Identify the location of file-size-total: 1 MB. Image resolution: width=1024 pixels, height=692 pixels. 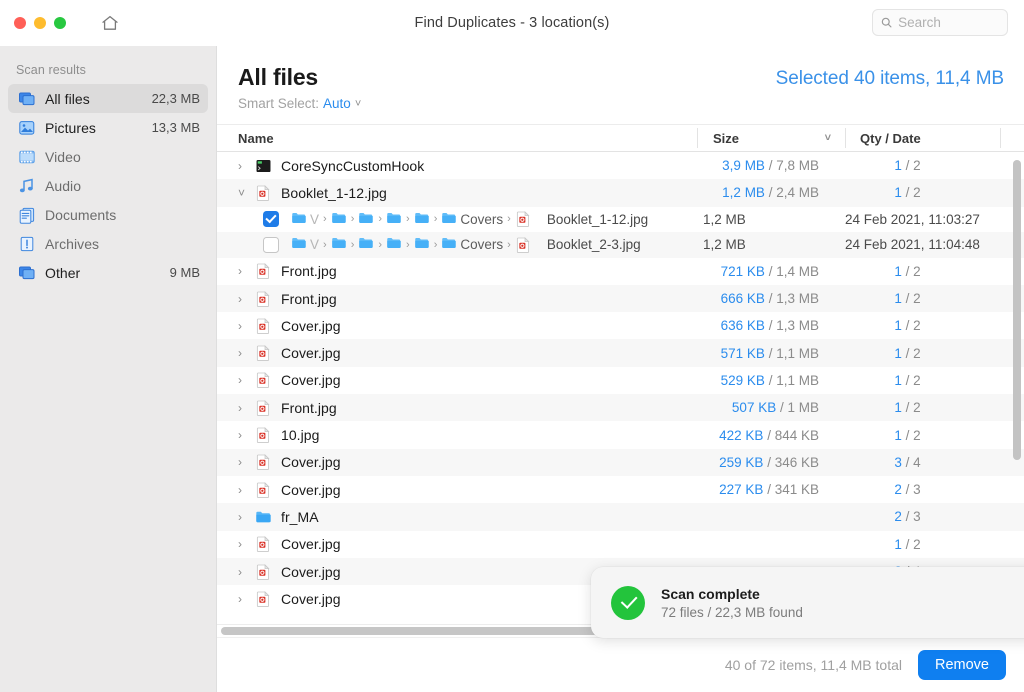
(803, 408).